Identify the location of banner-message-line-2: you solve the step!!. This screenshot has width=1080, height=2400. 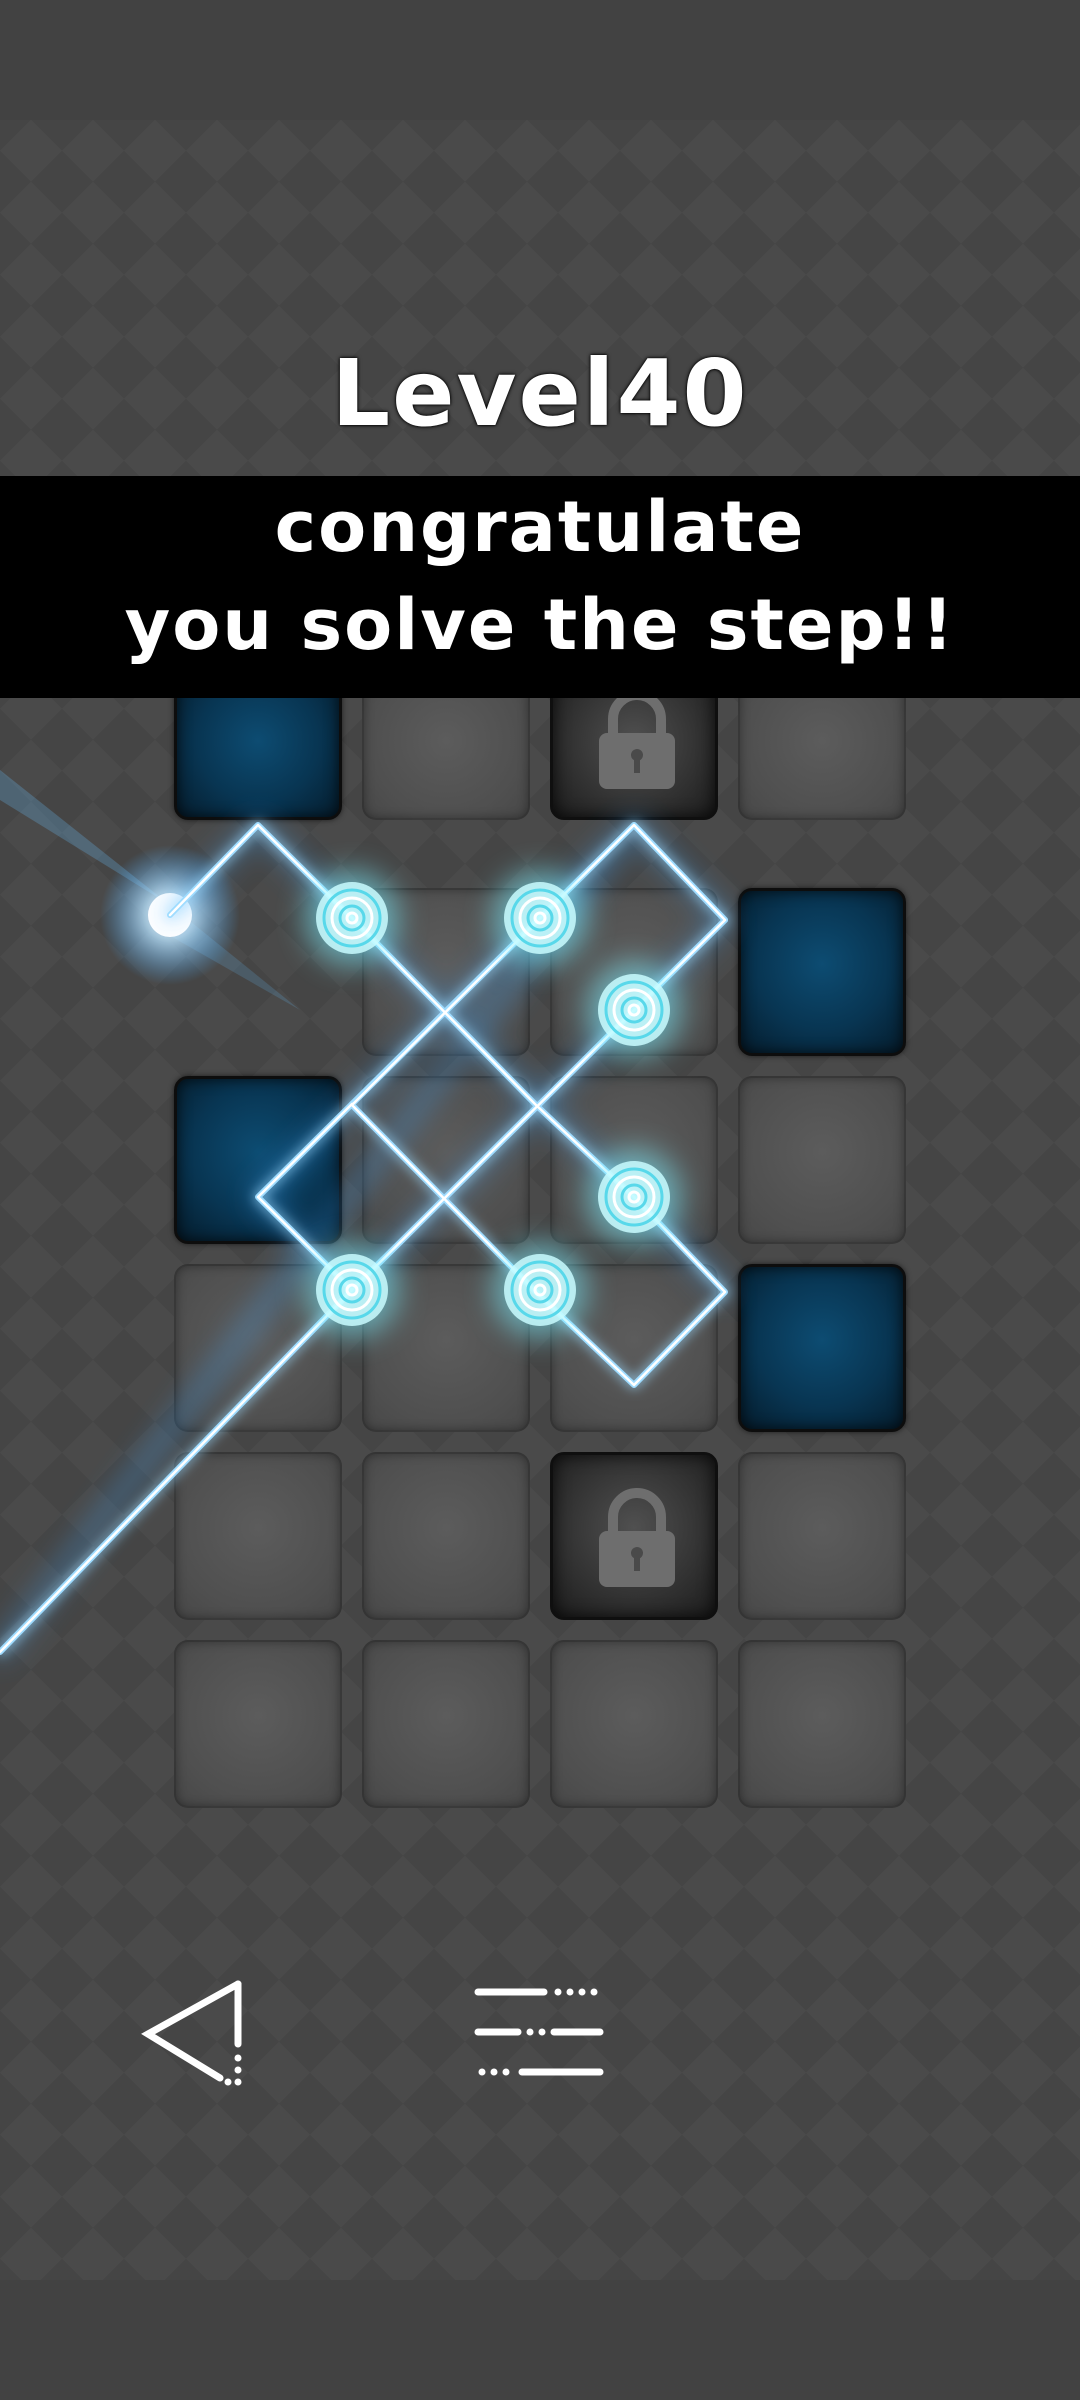
(540, 625).